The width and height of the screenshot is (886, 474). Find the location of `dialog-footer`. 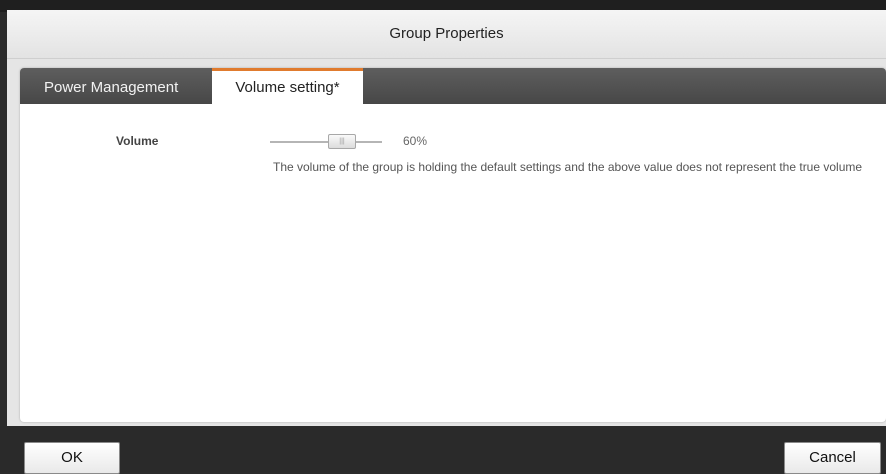

dialog-footer is located at coordinates (443, 449).